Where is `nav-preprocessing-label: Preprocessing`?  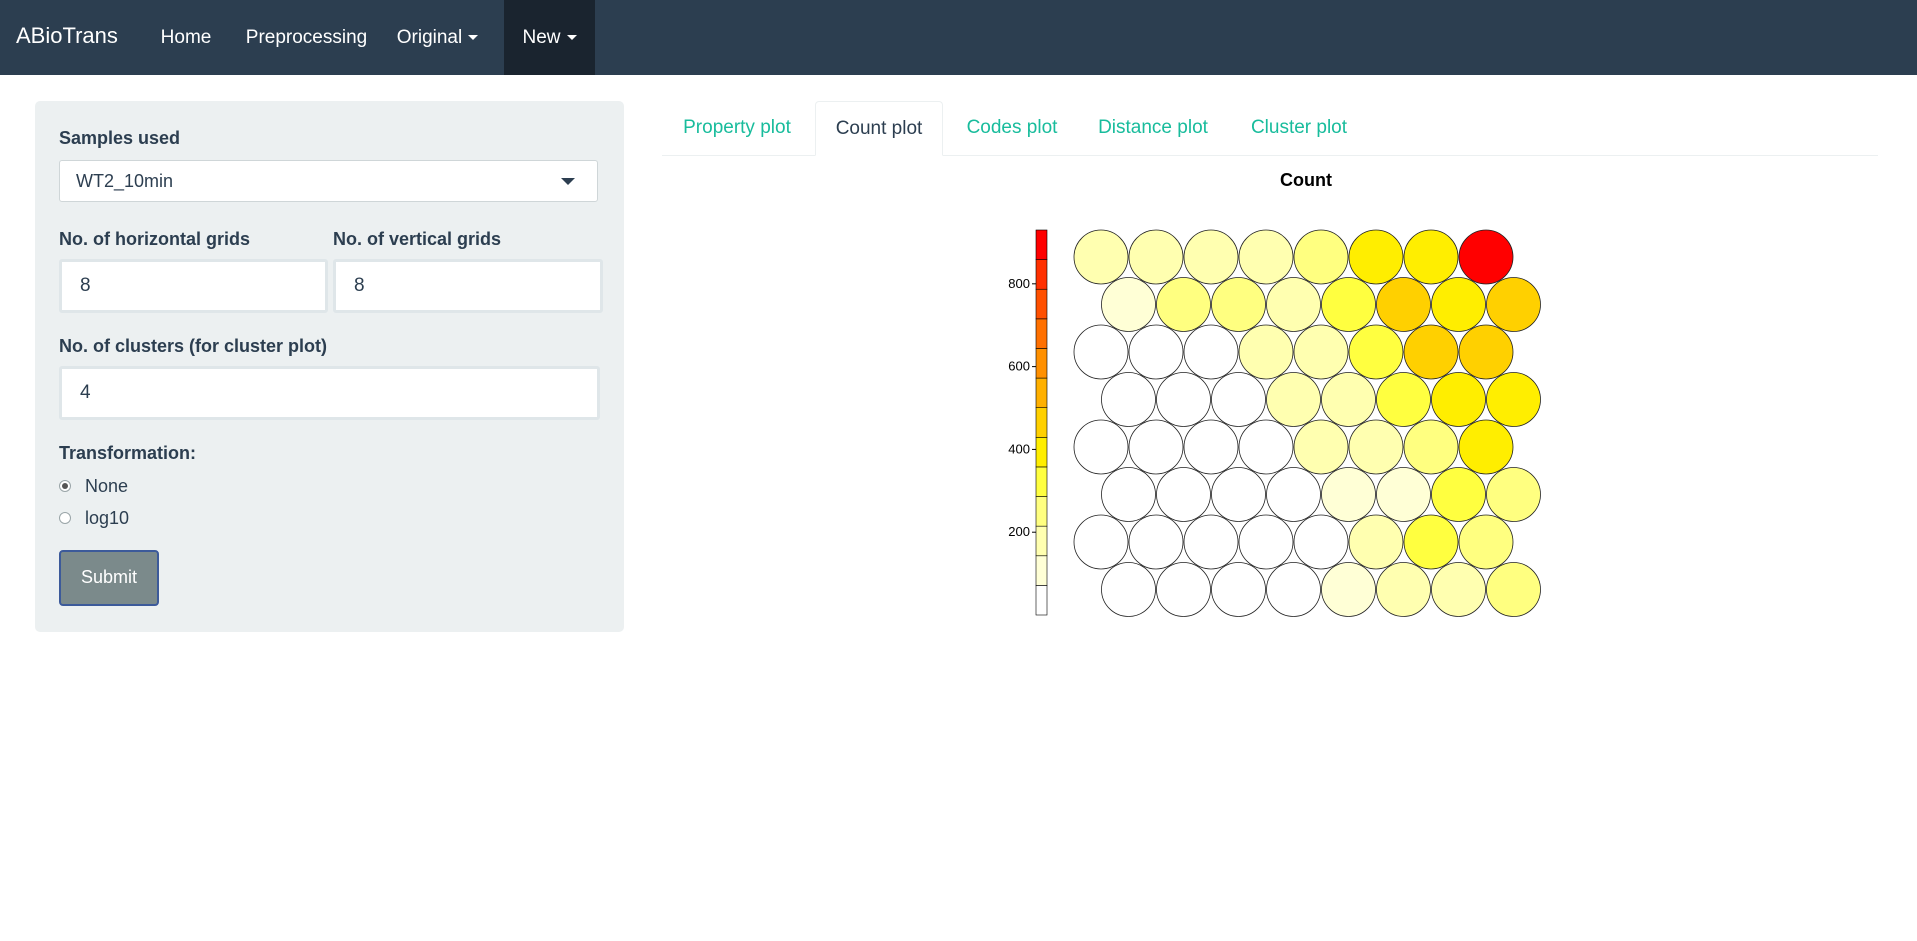
nav-preprocessing-label: Preprocessing is located at coordinates (306, 37).